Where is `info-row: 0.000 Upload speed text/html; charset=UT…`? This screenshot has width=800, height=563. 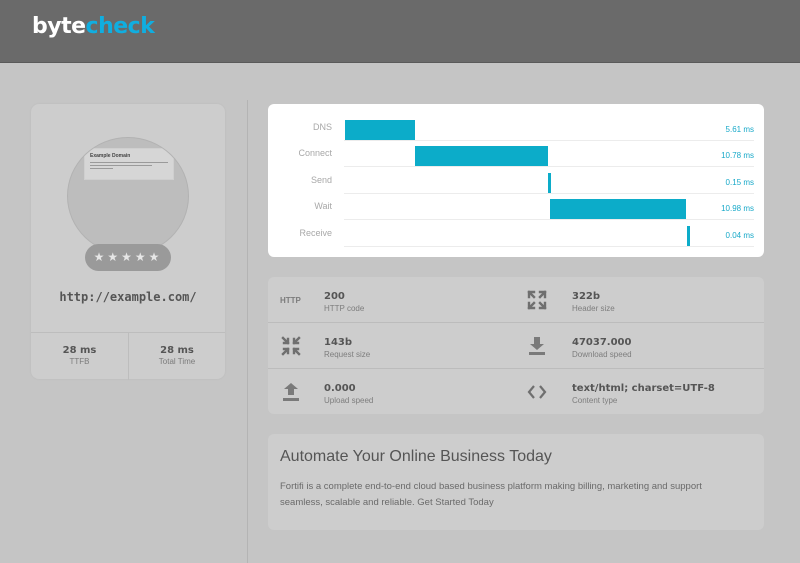
info-row: 0.000 Upload speed text/html; charset=UT… is located at coordinates (516, 391).